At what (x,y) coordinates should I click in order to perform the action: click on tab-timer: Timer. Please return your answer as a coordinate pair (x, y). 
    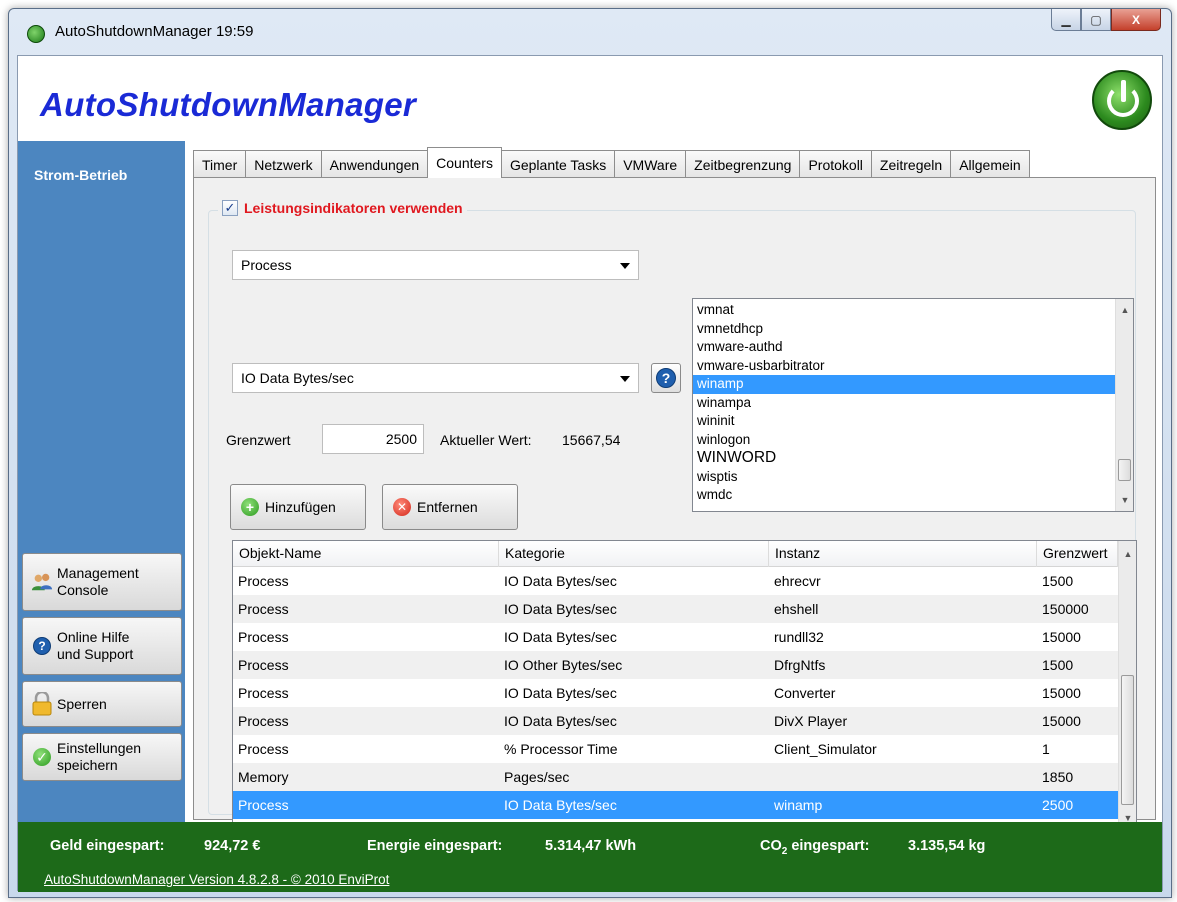
    Looking at the image, I should click on (220, 164).